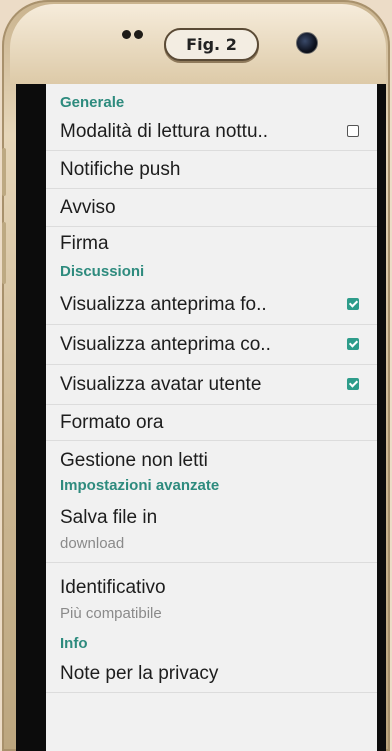 The width and height of the screenshot is (392, 751). I want to click on setting-label: Firma, so click(84, 243).